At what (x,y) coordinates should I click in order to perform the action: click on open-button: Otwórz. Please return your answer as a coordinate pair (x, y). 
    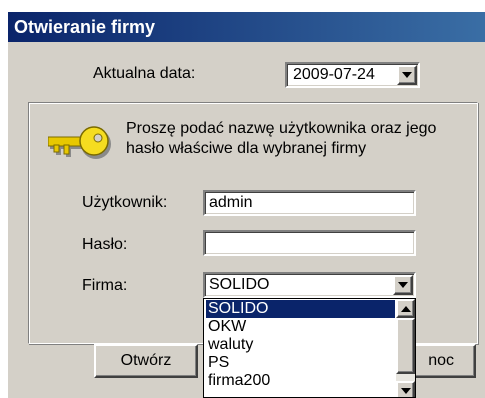
    Looking at the image, I should click on (146, 361).